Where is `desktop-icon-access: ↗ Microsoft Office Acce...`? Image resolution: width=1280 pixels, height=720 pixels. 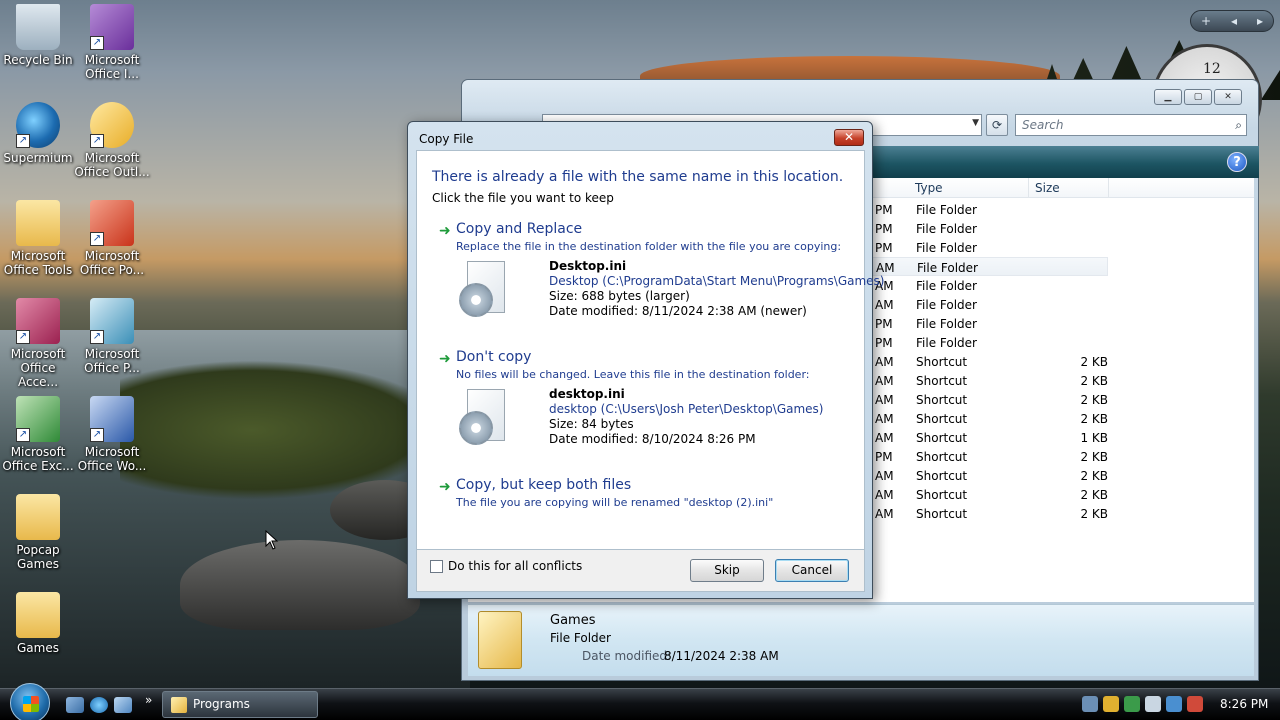
desktop-icon-access: ↗ Microsoft Office Acce... is located at coordinates (38, 343).